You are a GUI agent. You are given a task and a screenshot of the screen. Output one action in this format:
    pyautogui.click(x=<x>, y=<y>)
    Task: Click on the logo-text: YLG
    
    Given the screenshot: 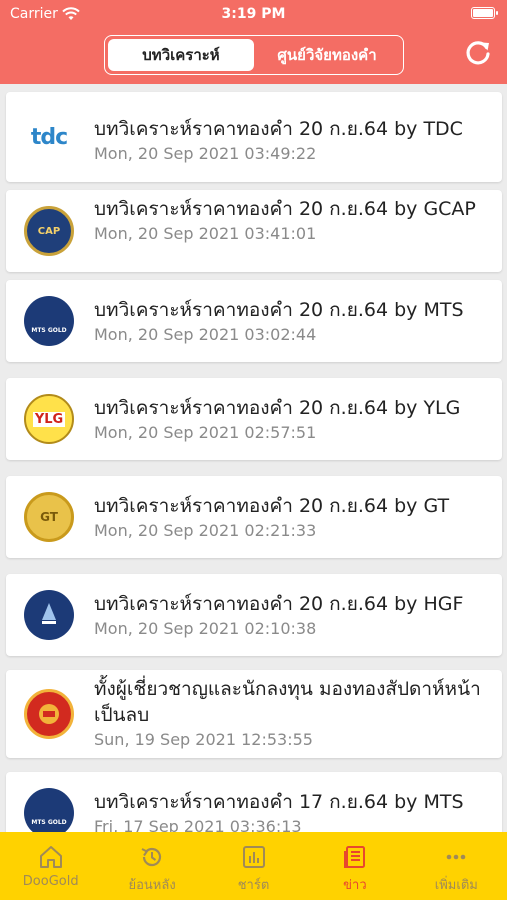 What is the action you would take?
    pyautogui.click(x=49, y=419)
    